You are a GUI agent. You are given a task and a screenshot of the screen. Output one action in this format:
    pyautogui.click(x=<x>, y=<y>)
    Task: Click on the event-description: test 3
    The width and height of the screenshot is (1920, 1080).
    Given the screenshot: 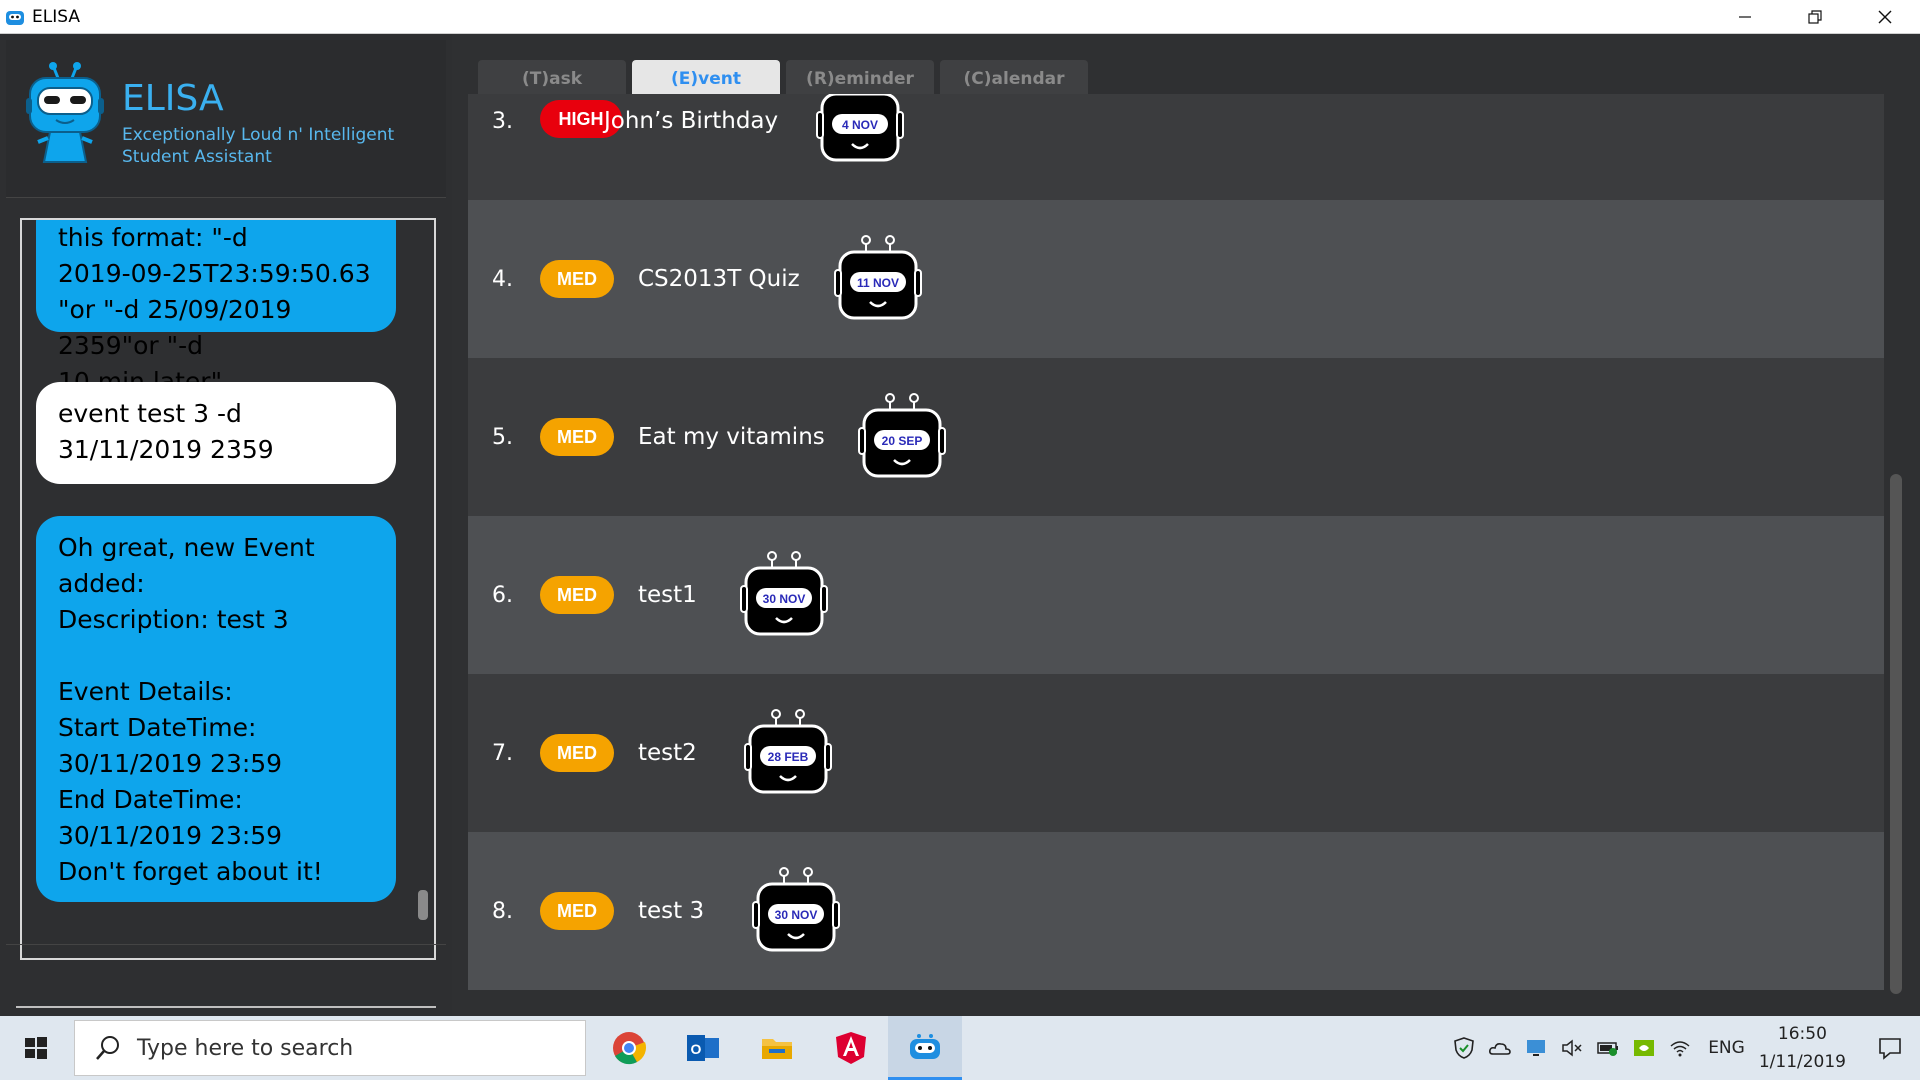 What is the action you would take?
    pyautogui.click(x=671, y=911)
    